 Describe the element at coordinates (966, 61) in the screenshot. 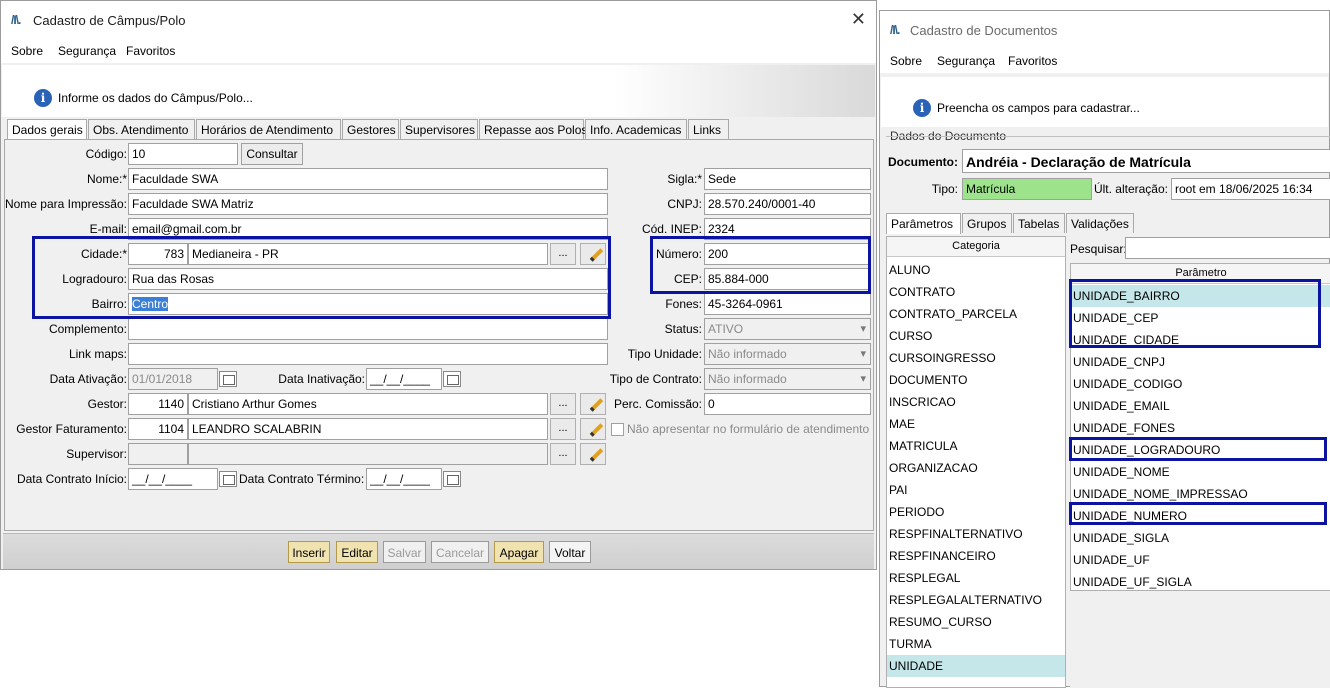

I see `menu-seguranca-2: Segurança` at that location.